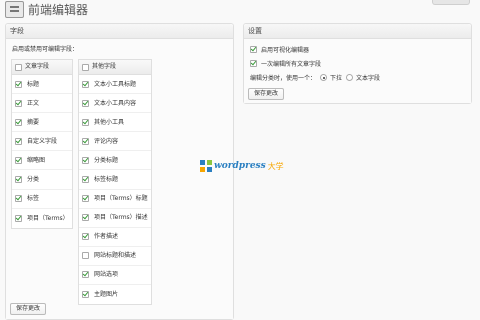  What do you see at coordinates (33, 180) in the screenshot?
I see `post-field-label: 分类` at bounding box center [33, 180].